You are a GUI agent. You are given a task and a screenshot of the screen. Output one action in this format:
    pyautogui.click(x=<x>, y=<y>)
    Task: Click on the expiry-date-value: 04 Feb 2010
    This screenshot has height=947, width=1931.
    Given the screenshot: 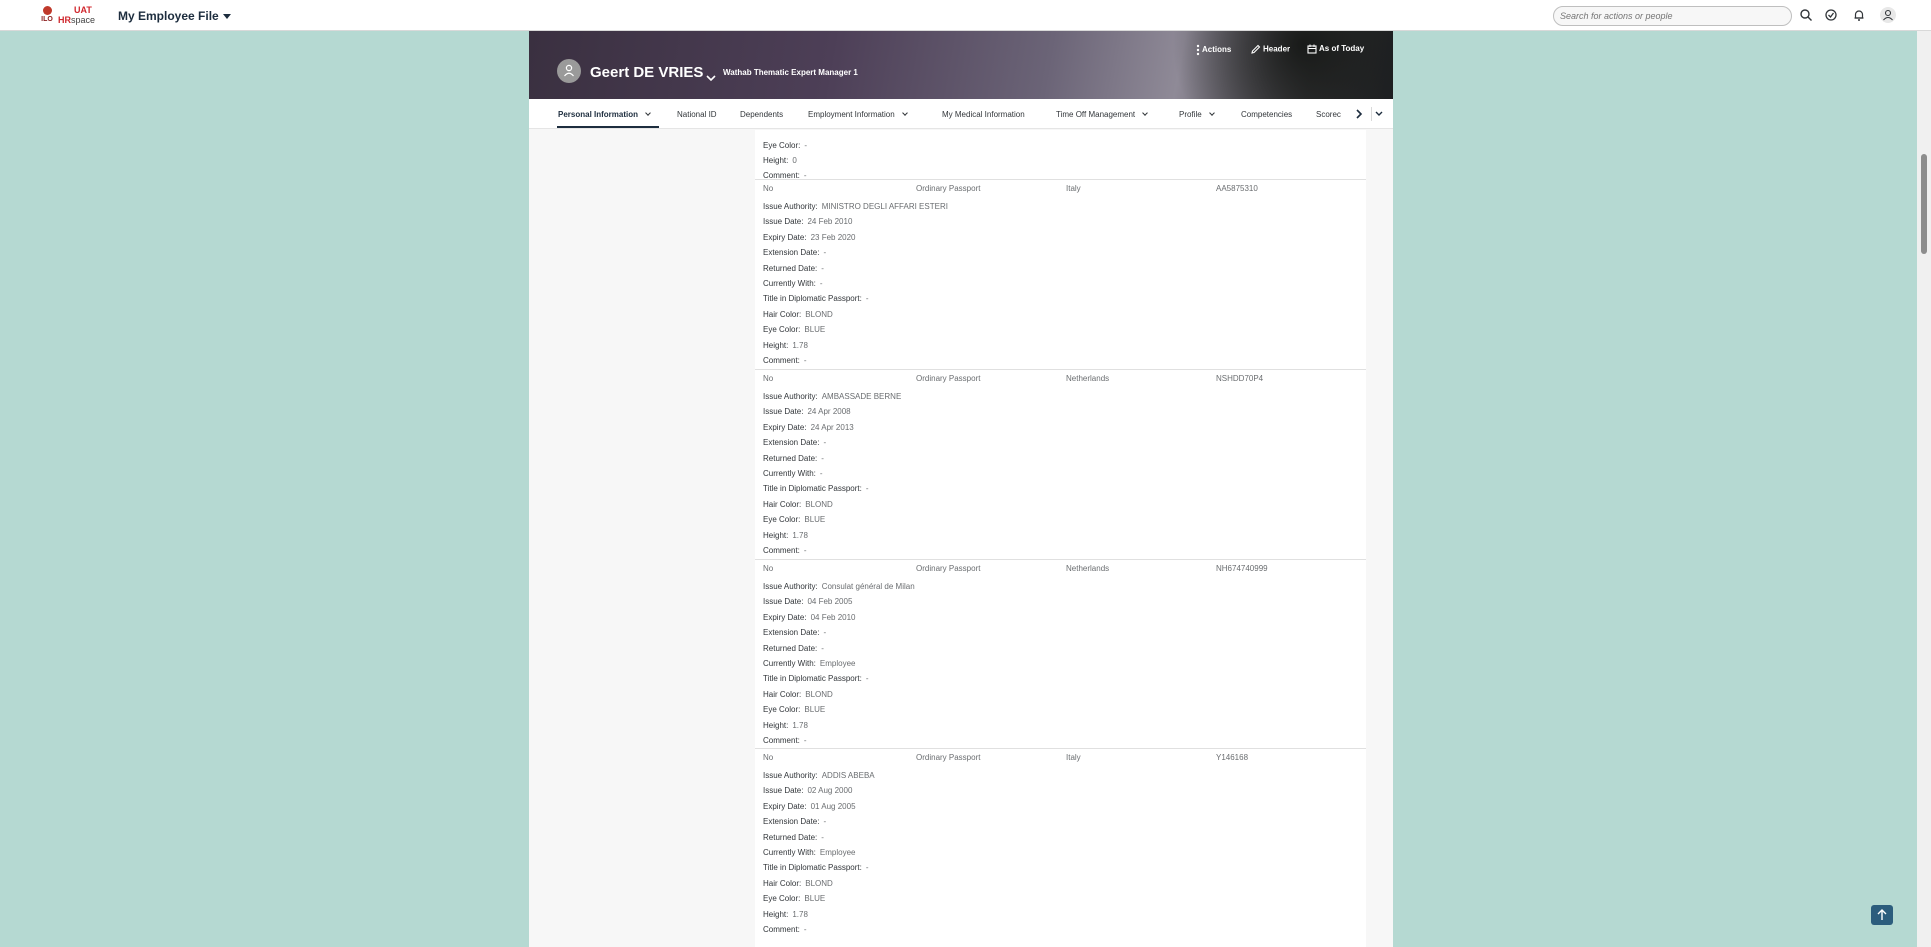 What is the action you would take?
    pyautogui.click(x=833, y=617)
    